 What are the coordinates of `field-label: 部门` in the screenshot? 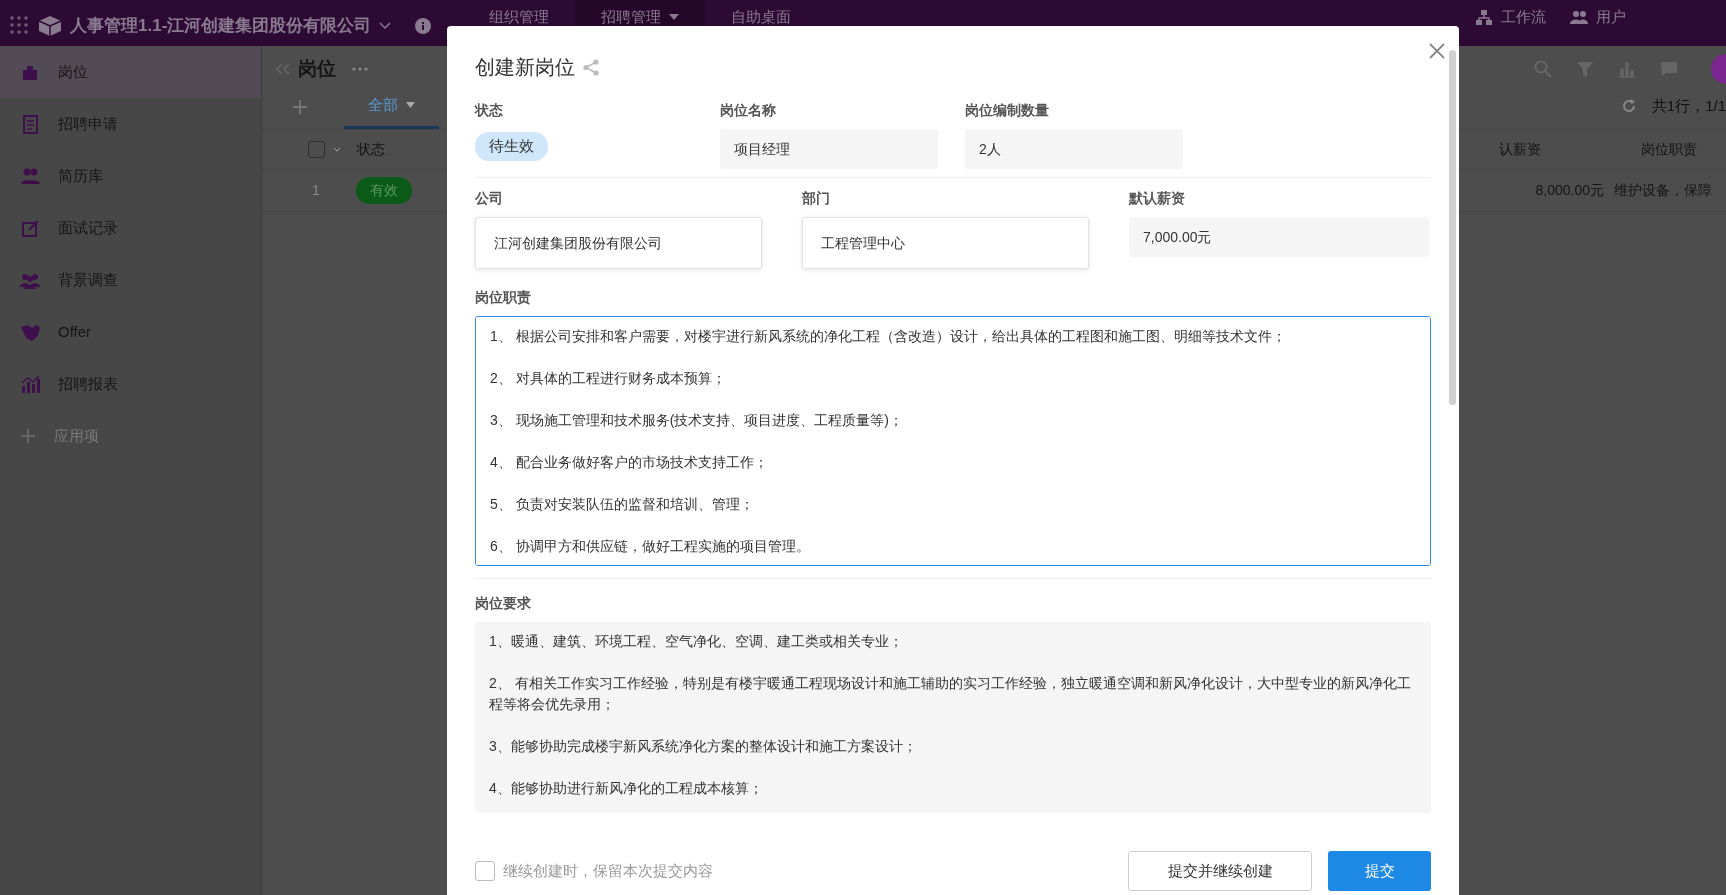 It's located at (816, 198).